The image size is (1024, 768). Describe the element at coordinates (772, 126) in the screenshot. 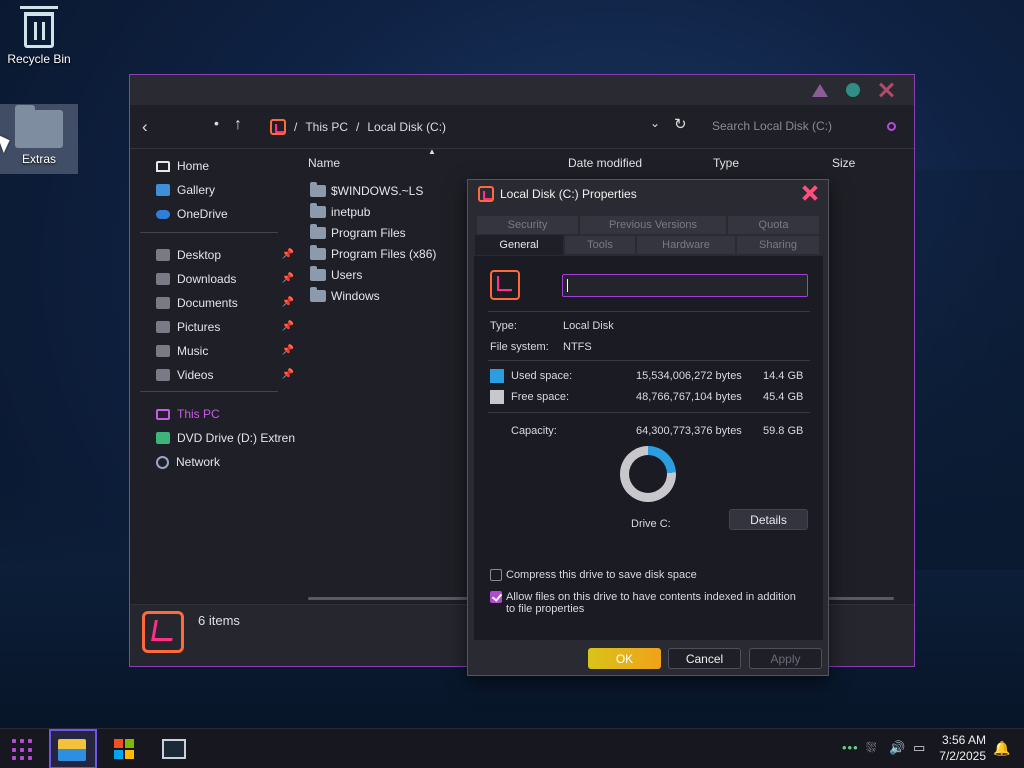

I see `search-input: Search Local Disk (C:)` at that location.